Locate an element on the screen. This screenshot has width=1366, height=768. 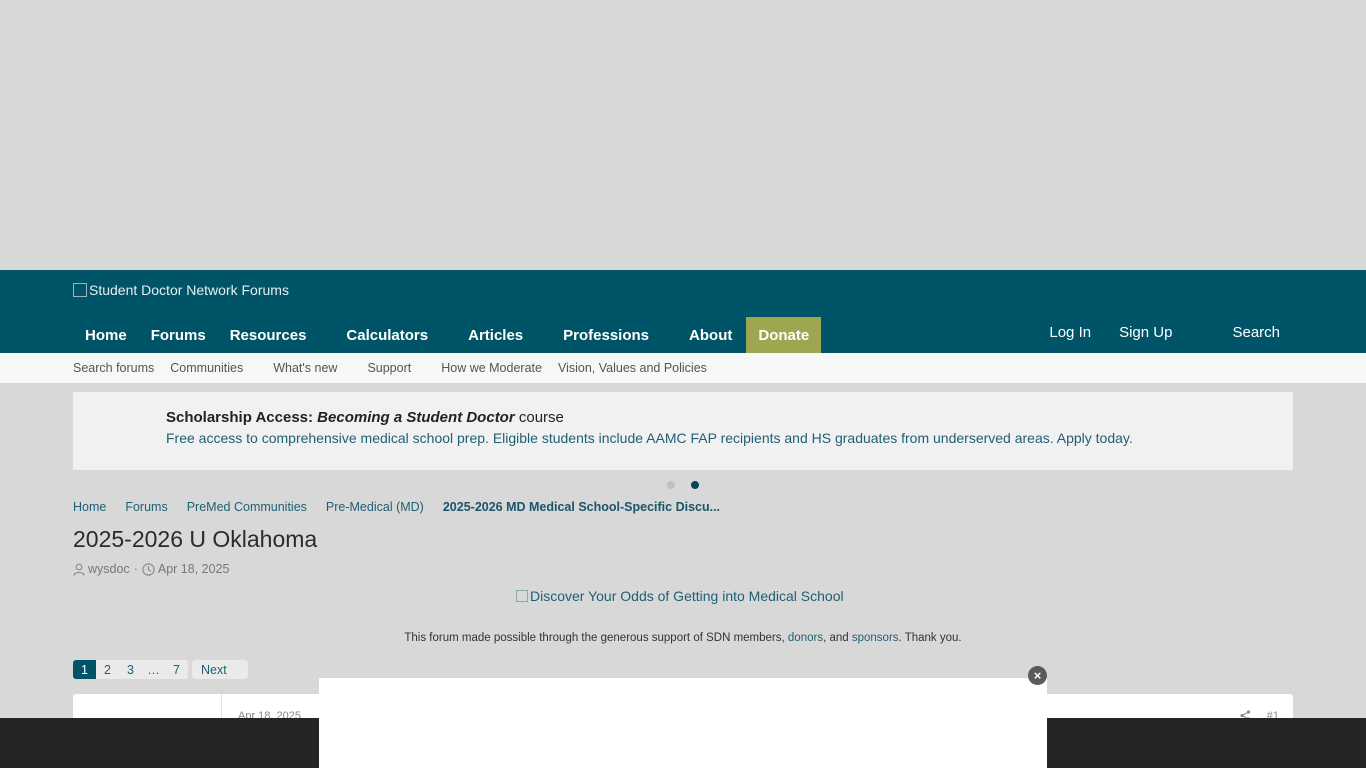
search-label: Search is located at coordinates (1256, 332).